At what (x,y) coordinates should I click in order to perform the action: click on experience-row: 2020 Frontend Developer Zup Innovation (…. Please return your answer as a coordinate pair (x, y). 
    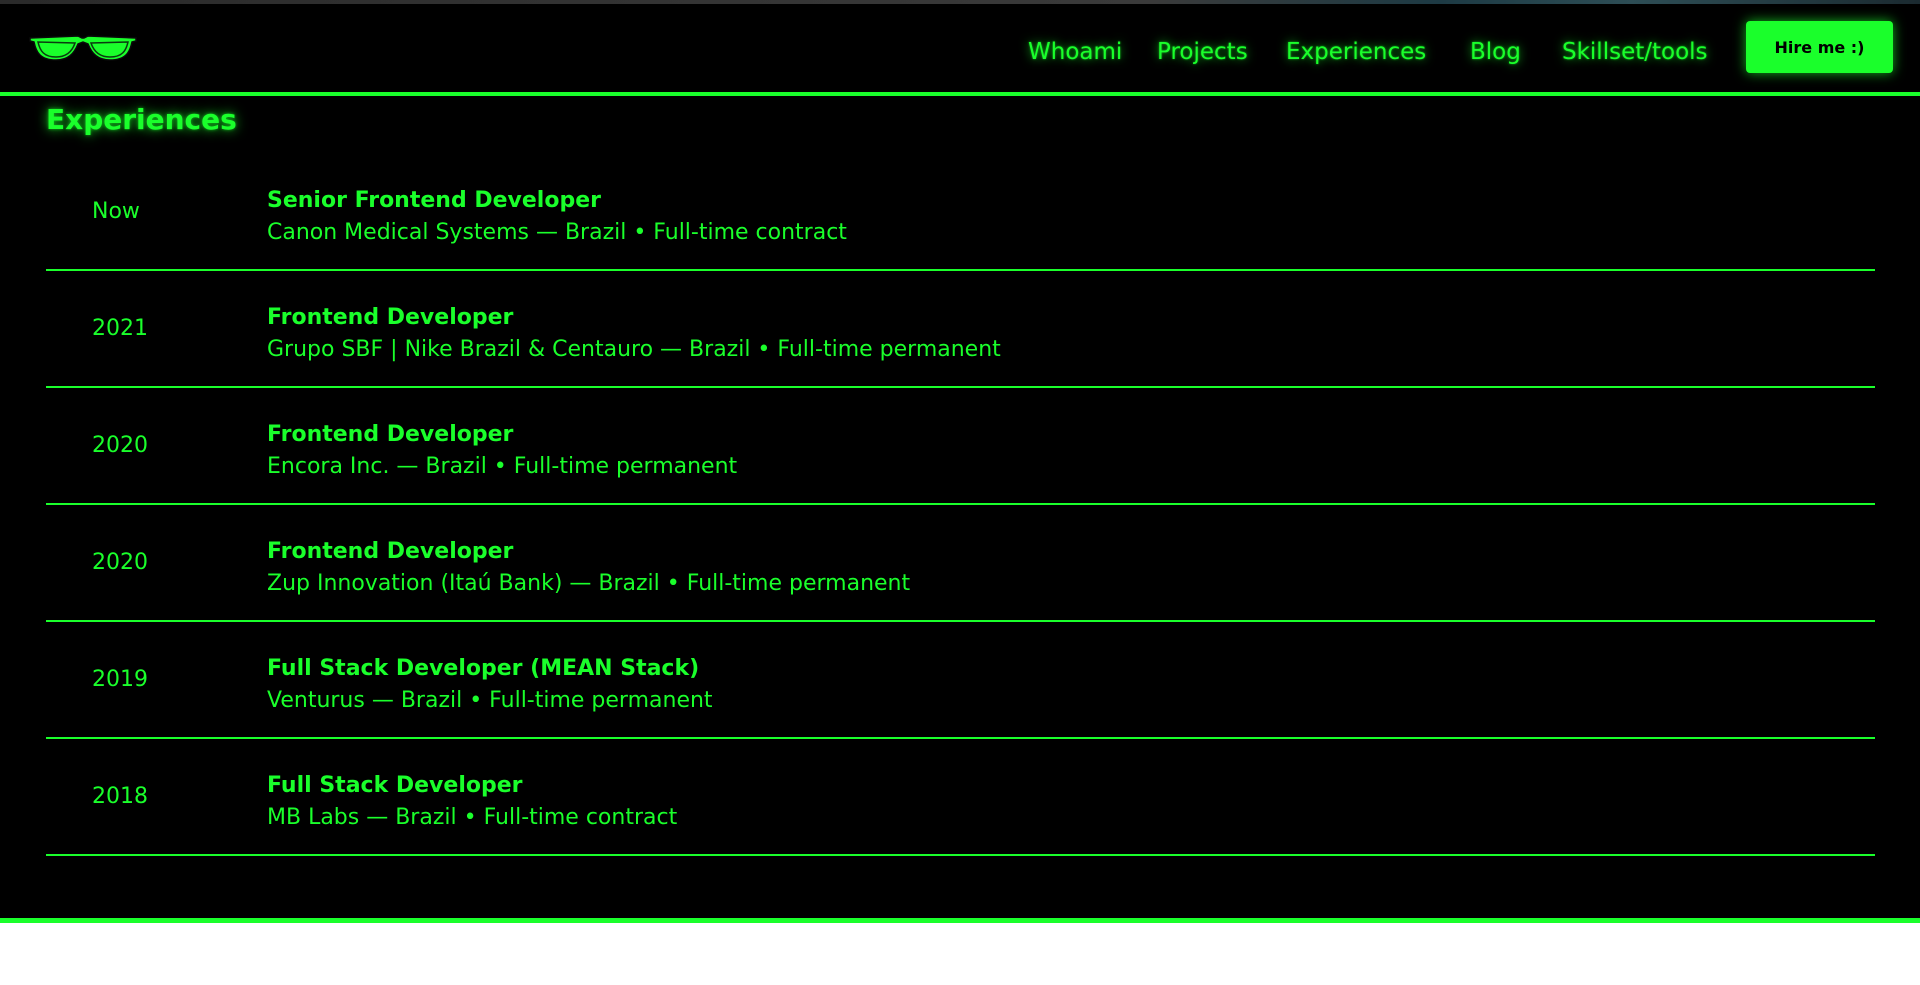
    Looking at the image, I should click on (960, 563).